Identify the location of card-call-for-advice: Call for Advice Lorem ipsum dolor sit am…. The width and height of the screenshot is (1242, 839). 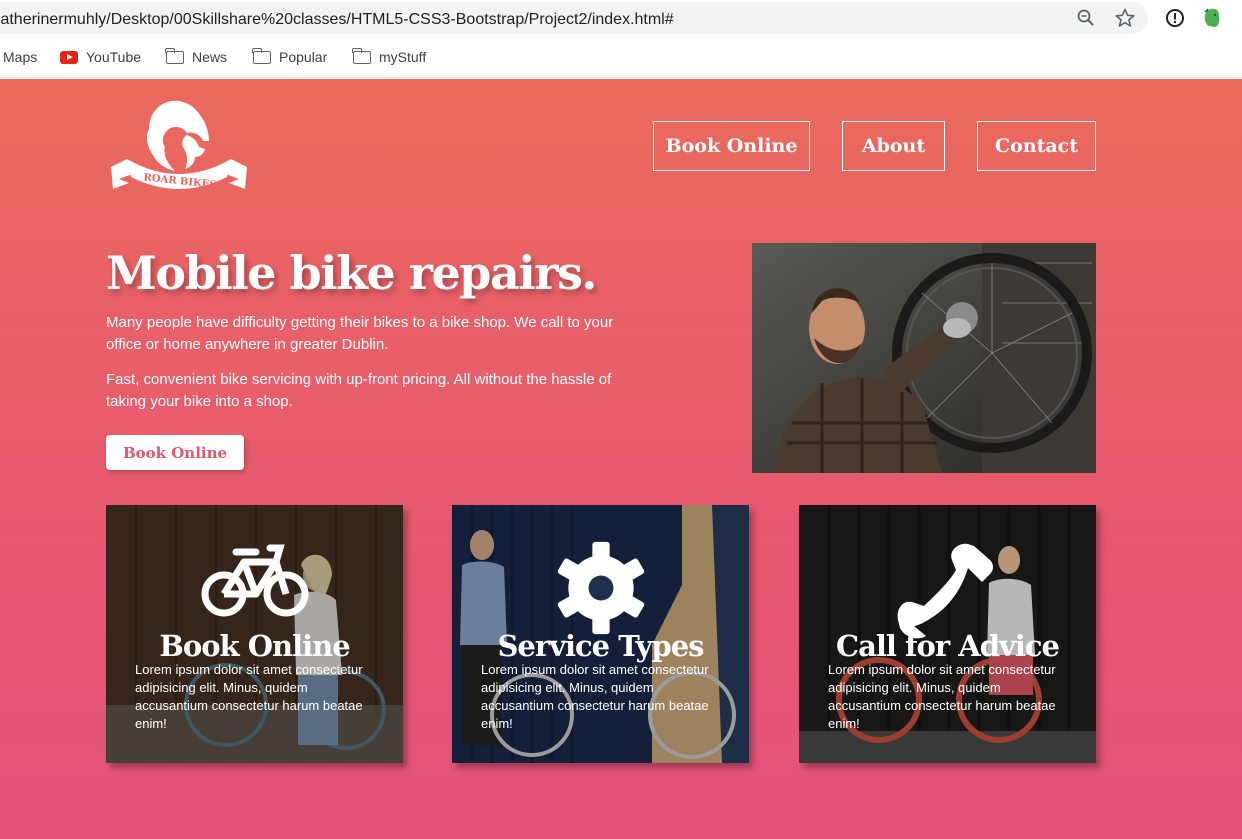
(947, 634).